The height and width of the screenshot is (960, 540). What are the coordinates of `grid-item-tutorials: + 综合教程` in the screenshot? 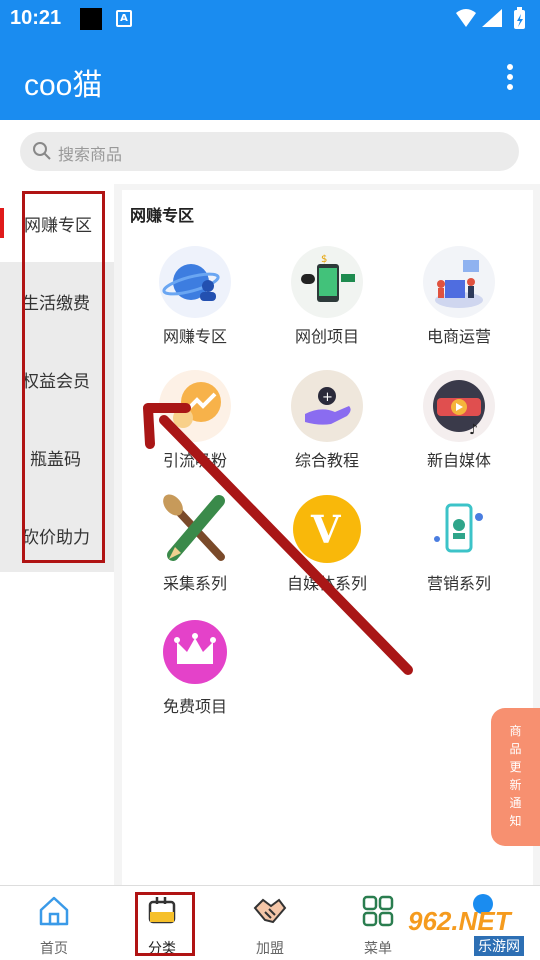 It's located at (319, 430).